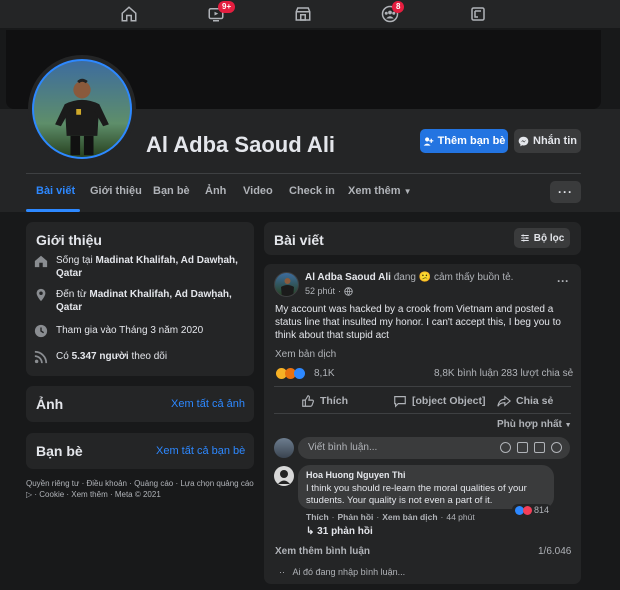 The width and height of the screenshot is (620, 590). I want to click on comment-reaction-badge: 814, so click(532, 510).